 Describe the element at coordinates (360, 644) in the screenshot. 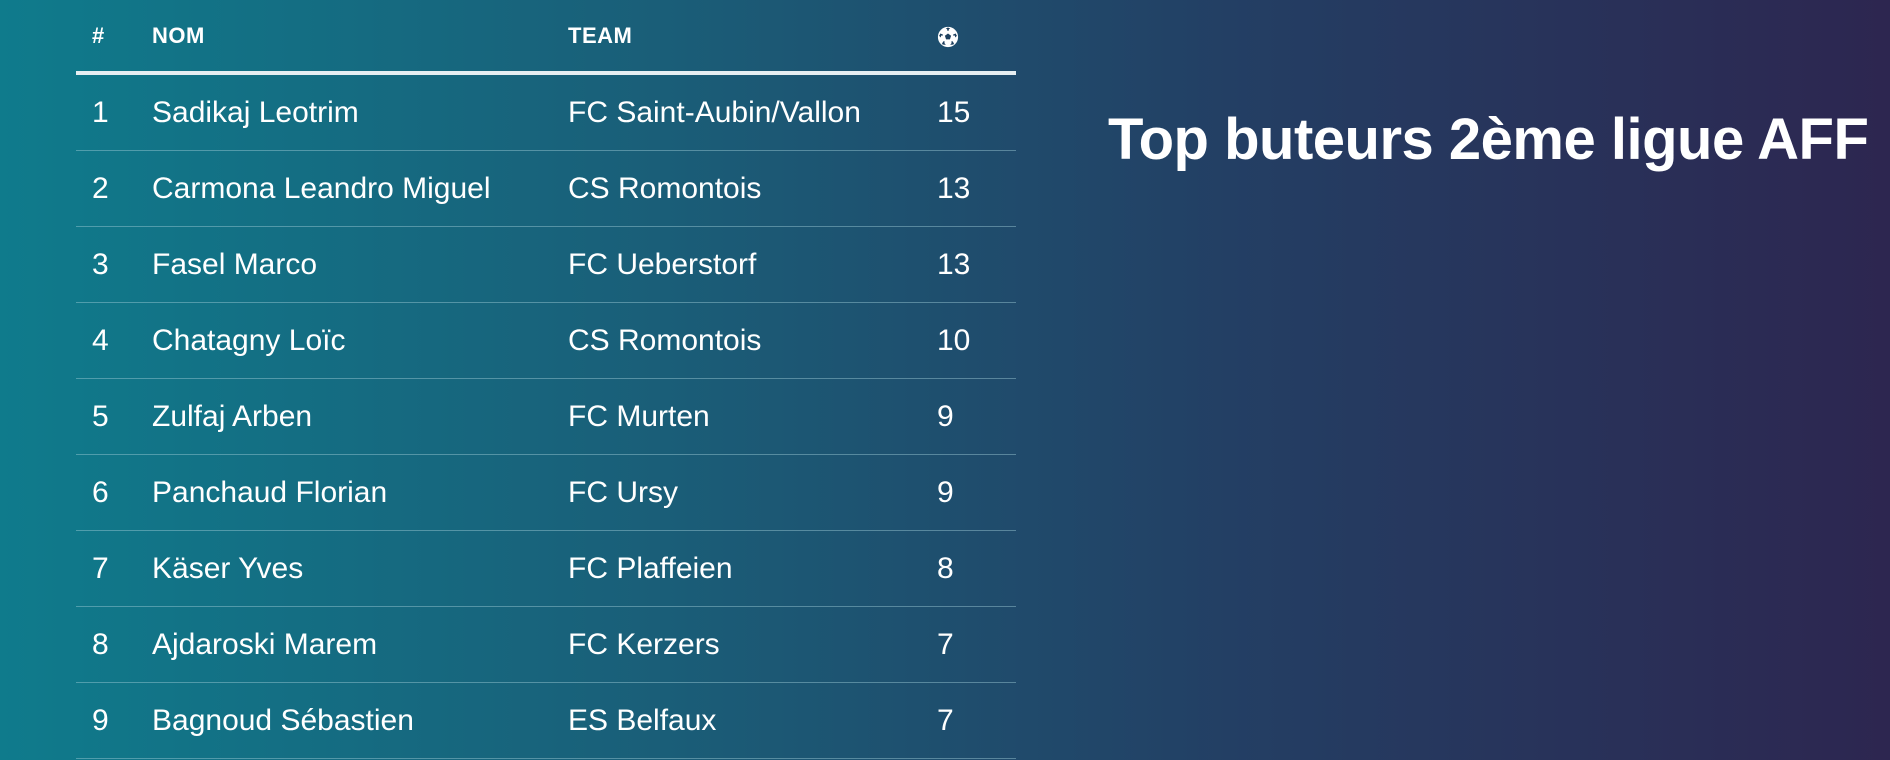

I see `row-name: Ajdaroski Marem` at that location.